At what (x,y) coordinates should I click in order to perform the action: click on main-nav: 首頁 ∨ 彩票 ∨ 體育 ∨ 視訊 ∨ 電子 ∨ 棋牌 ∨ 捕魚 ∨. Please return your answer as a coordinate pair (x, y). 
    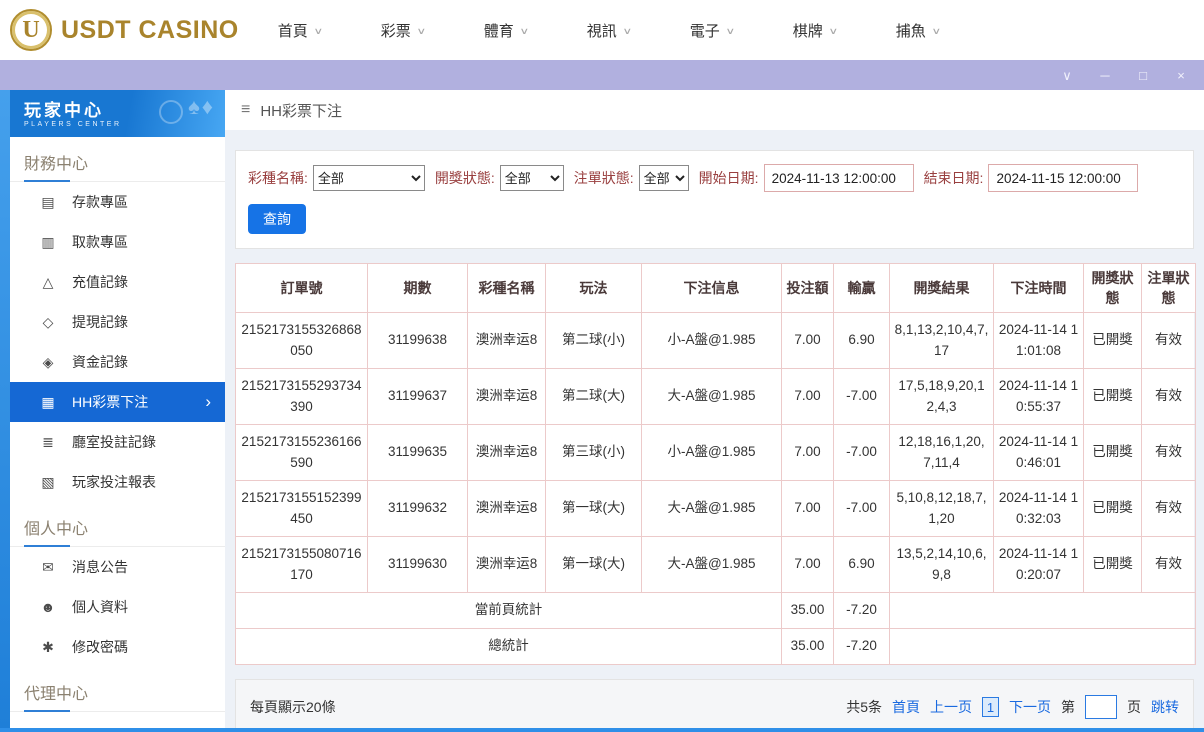
    Looking at the image, I should click on (608, 30).